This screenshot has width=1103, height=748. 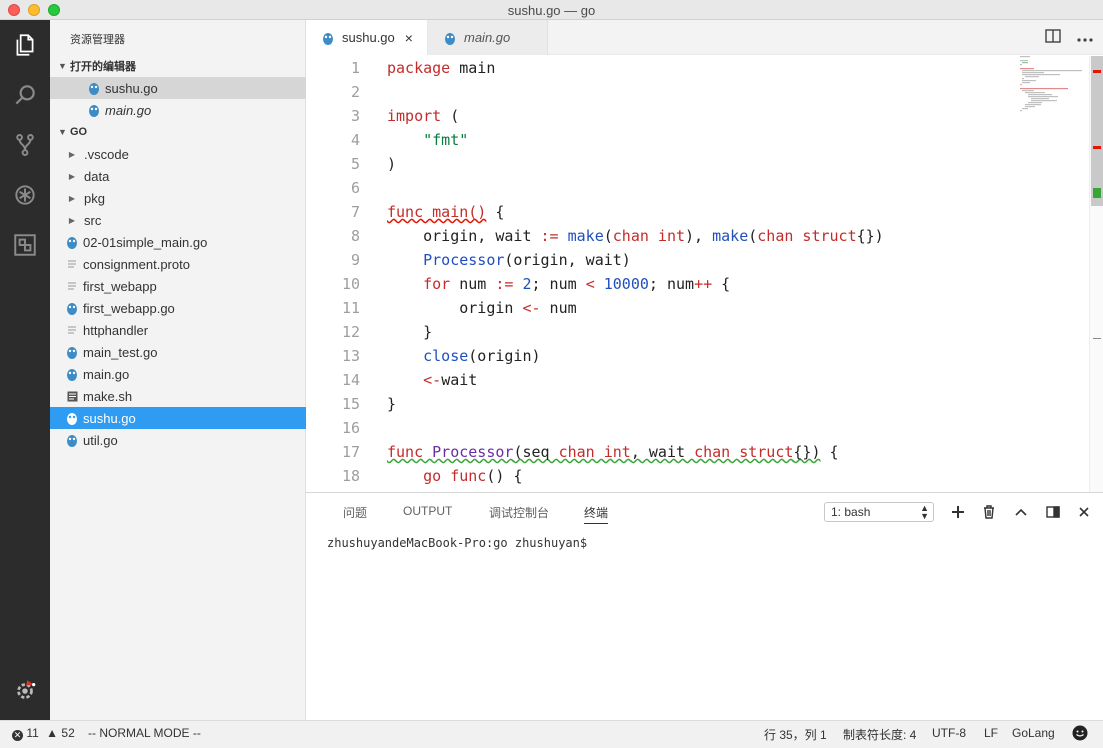 What do you see at coordinates (1097, 338) in the screenshot?
I see `cursor-marker` at bounding box center [1097, 338].